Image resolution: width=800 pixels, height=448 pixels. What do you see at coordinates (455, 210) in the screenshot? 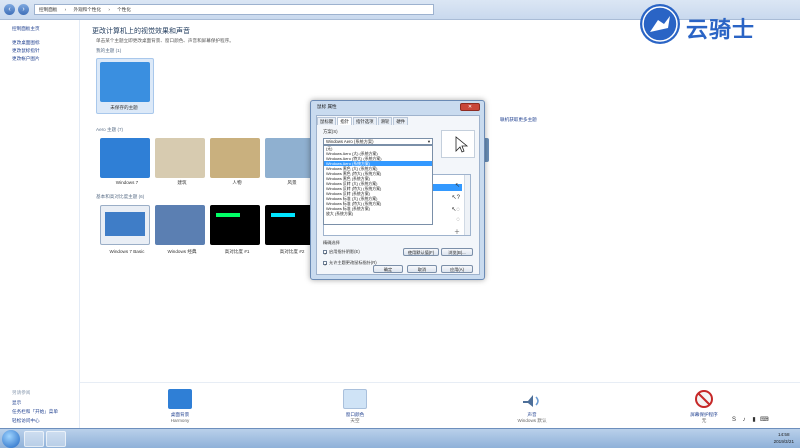
I see `working-background-icon: ↖◌` at bounding box center [455, 210].